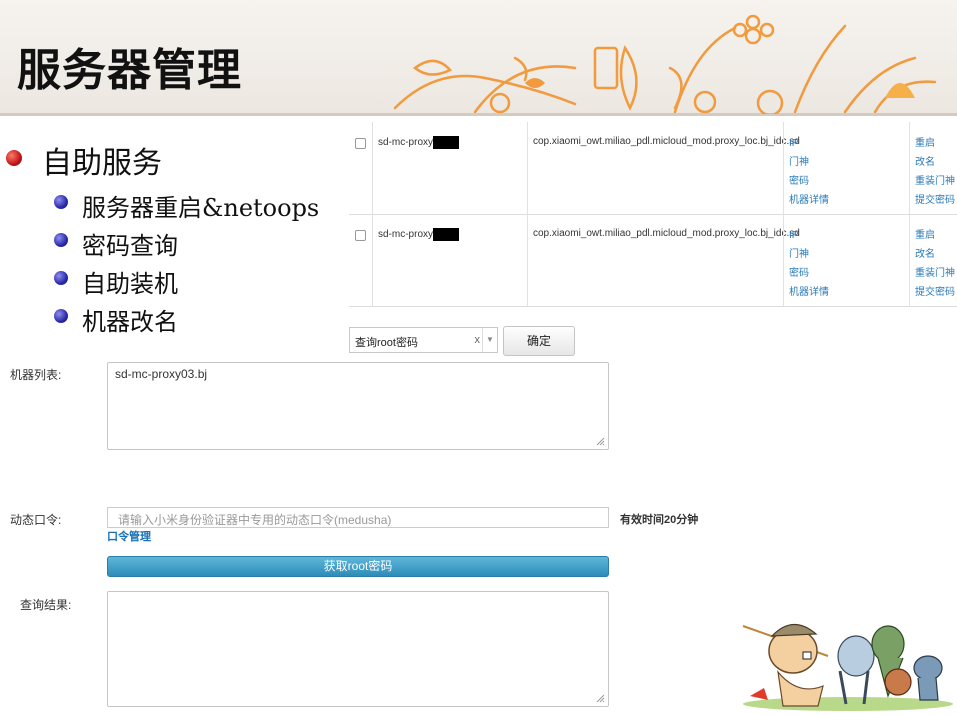  I want to click on clear-icon: x, so click(478, 340).